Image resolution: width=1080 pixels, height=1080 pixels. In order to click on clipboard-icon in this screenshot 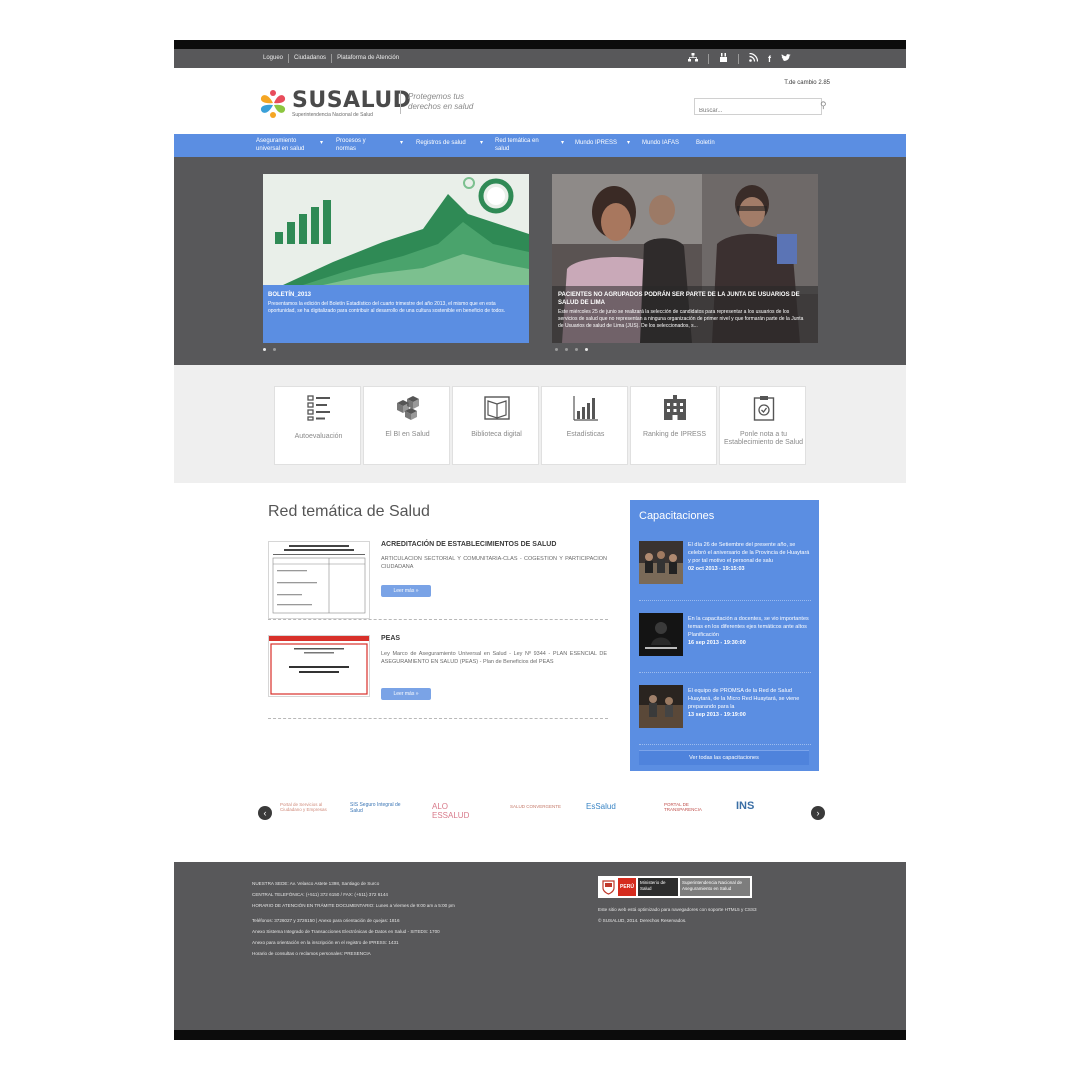, I will do `click(763, 408)`.